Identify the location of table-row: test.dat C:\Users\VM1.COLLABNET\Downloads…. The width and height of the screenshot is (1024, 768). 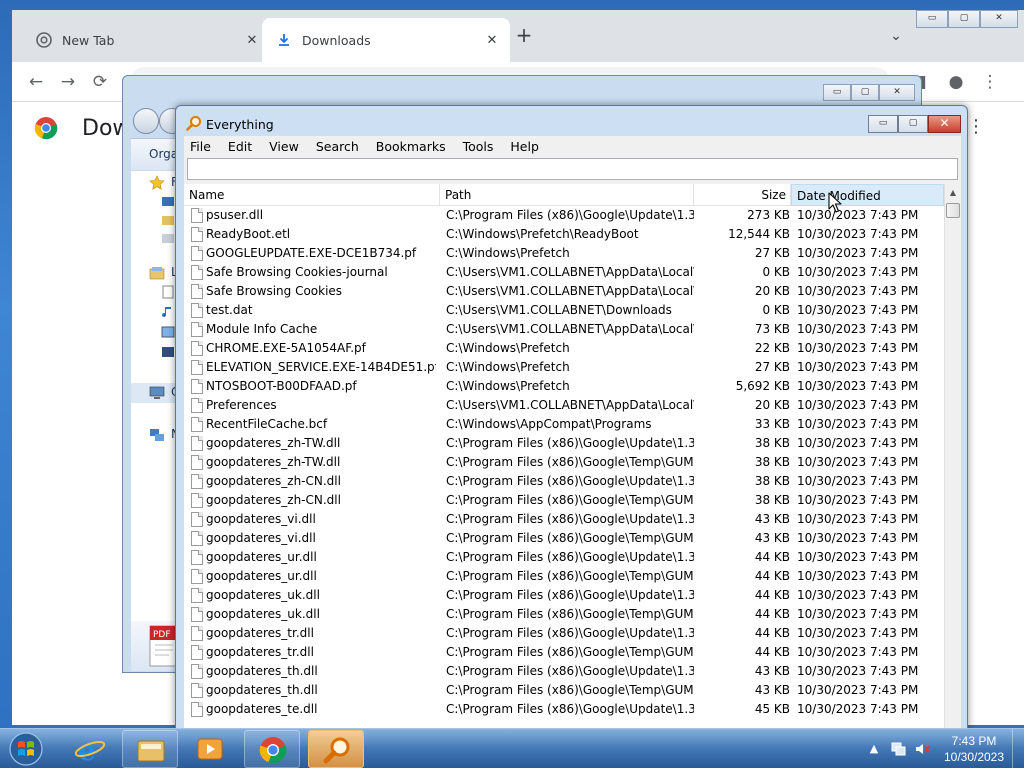
(564, 310).